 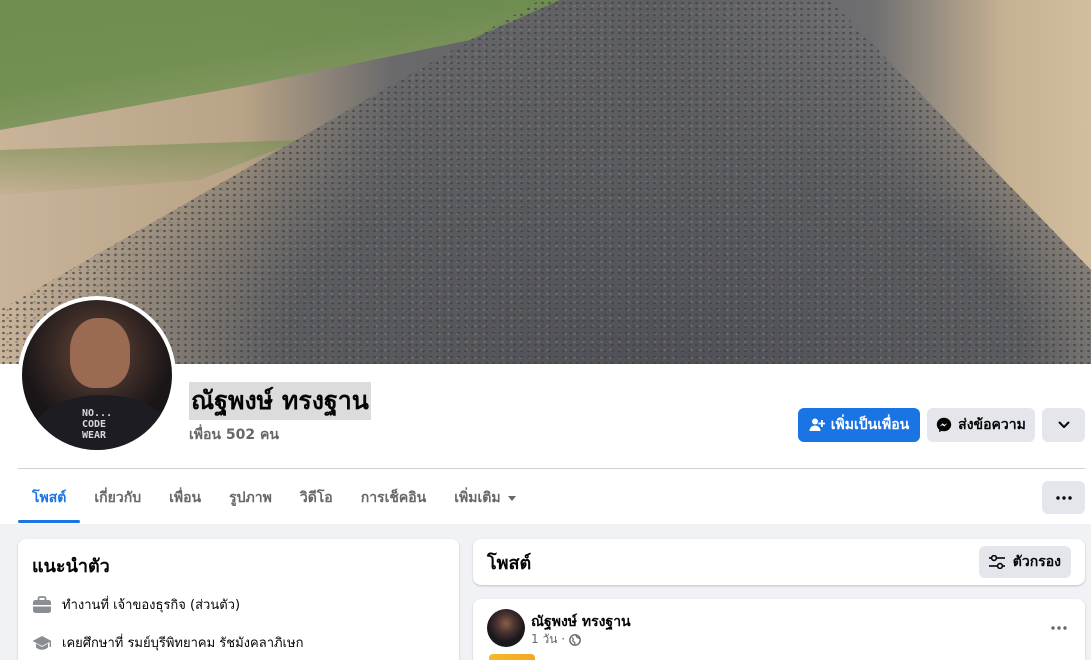 I want to click on caret-down-icon, so click(x=511, y=498).